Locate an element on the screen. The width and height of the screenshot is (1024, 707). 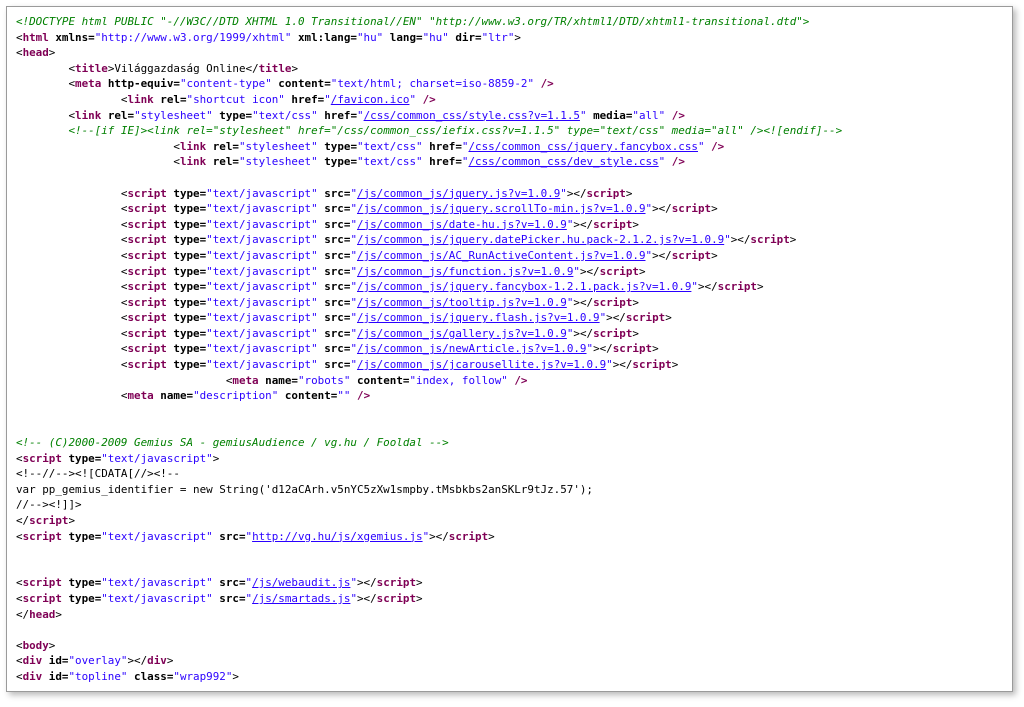
code-link: /js/common_js/function.js?v=1.0.9 is located at coordinates (465, 271).